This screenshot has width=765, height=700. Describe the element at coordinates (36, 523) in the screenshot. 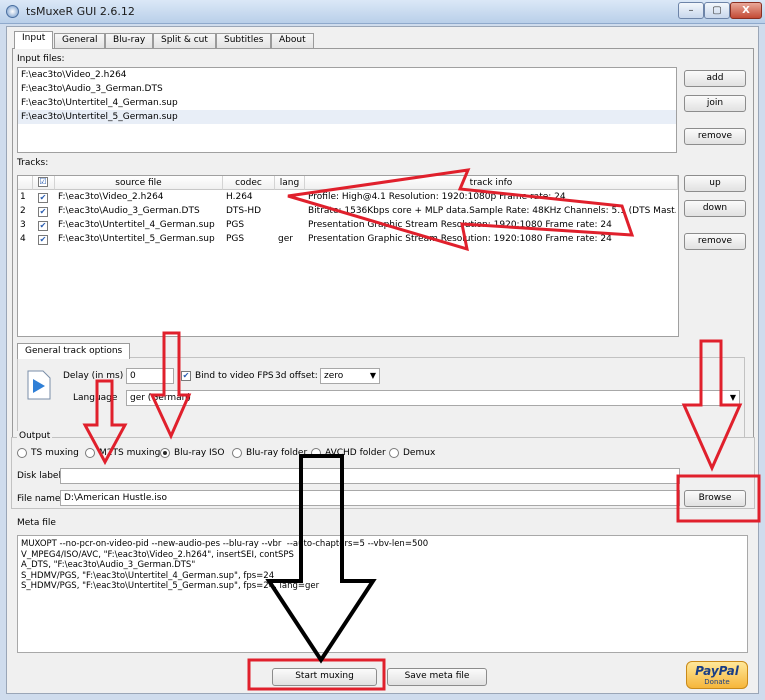

I see `meta-file-title: Meta file` at that location.